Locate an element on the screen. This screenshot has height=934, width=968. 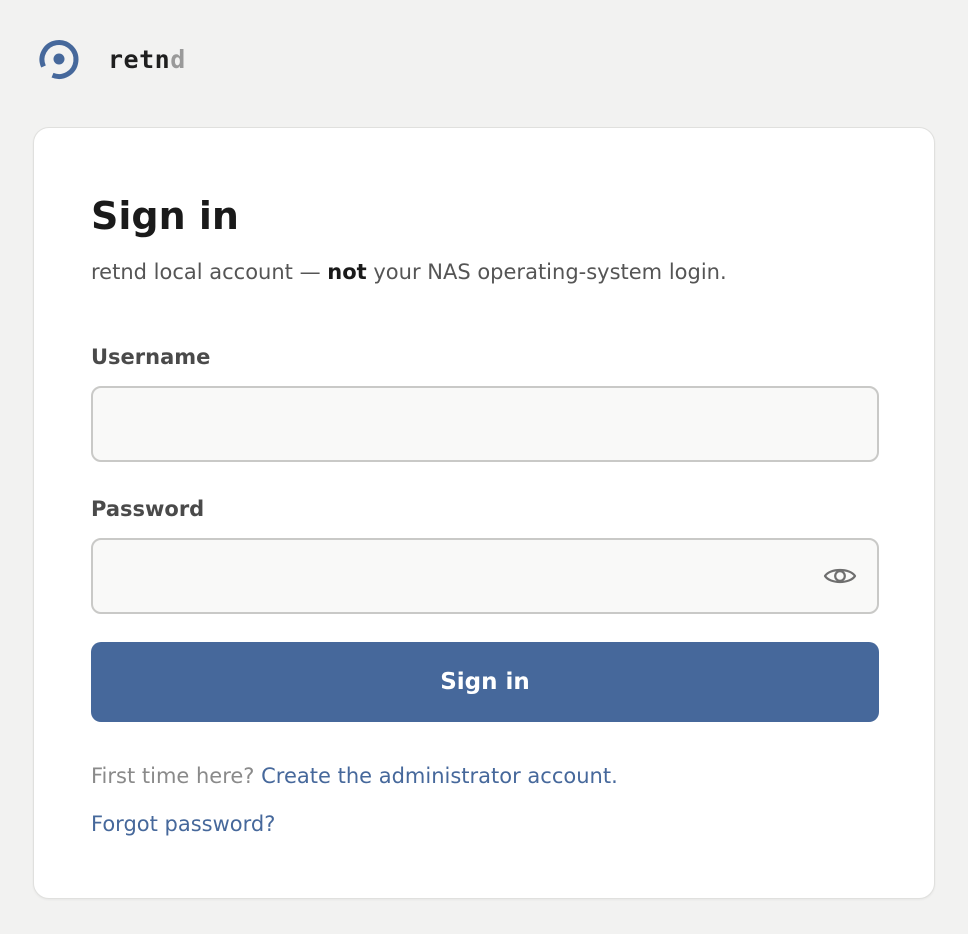
eye-icon is located at coordinates (840, 576).